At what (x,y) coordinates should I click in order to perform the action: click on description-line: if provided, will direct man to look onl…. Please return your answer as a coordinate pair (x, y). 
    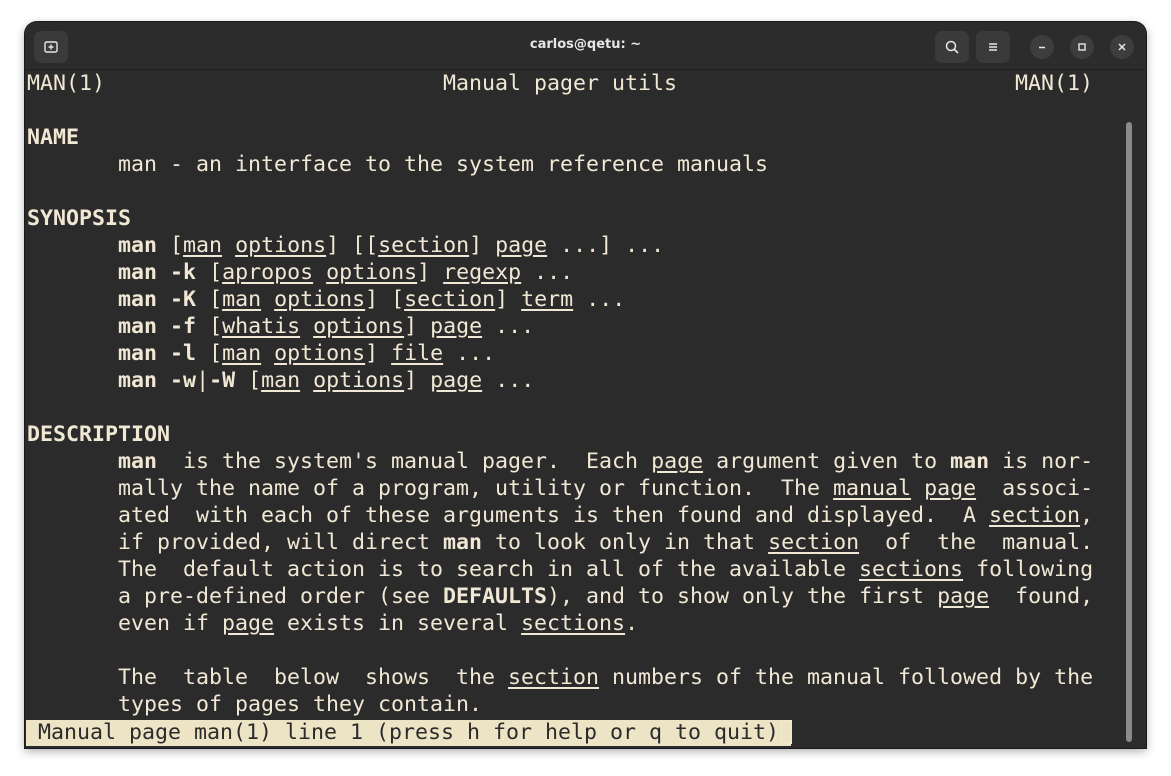
    Looking at the image, I should click on (560, 542).